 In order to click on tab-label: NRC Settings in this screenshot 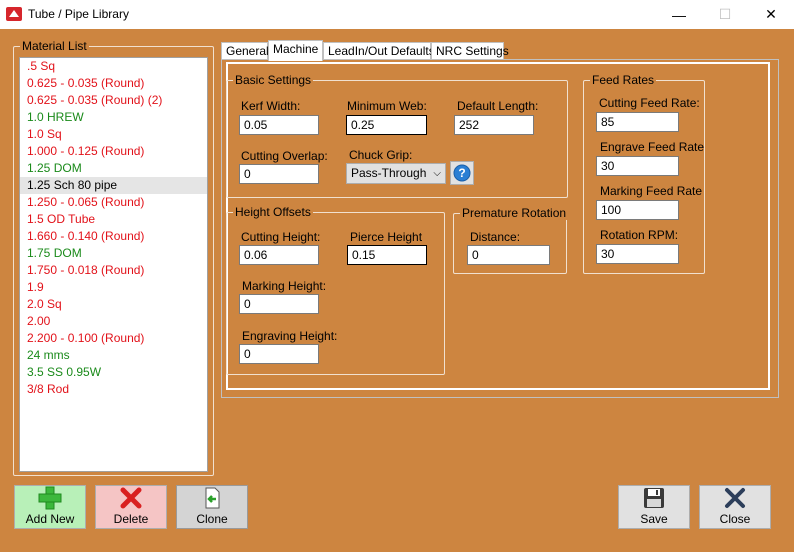, I will do `click(472, 51)`.